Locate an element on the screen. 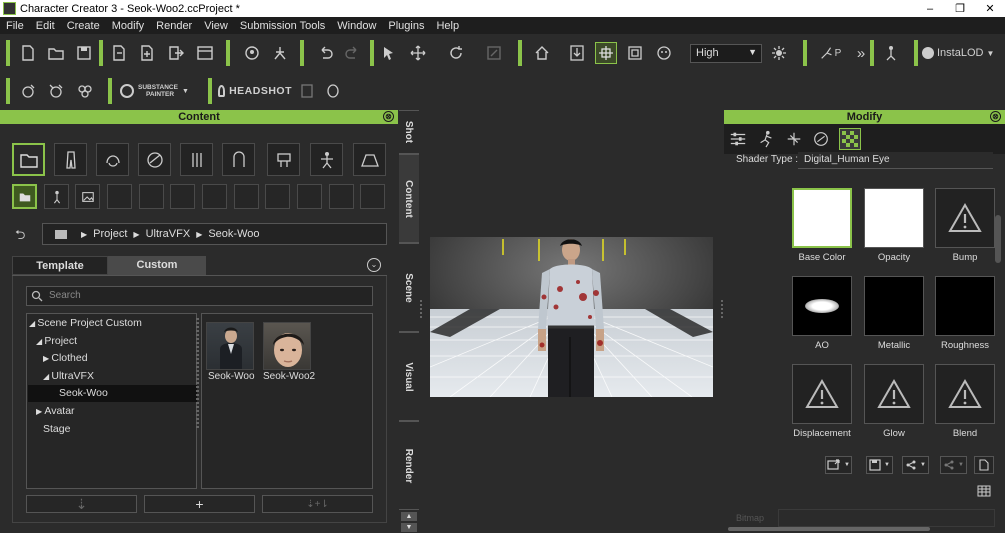 This screenshot has width=1005, height=533. collapse-circle-icon: ⌄ is located at coordinates (374, 265).